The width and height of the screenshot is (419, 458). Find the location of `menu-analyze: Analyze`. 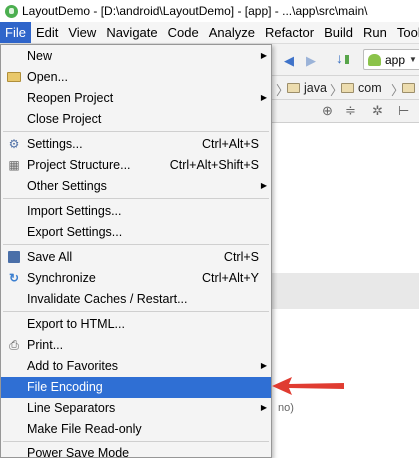

menu-analyze: Analyze is located at coordinates (232, 32).